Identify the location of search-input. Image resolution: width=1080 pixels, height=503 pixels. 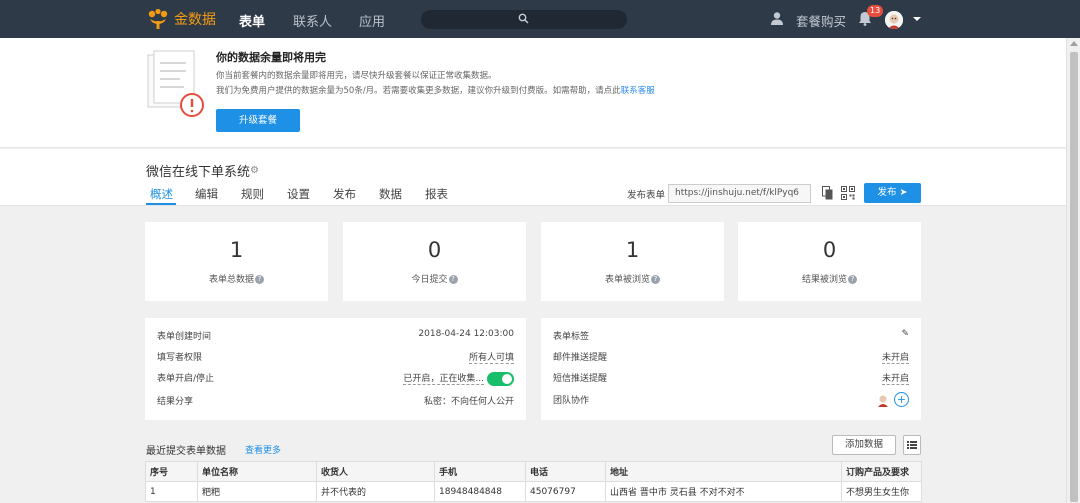
(524, 19).